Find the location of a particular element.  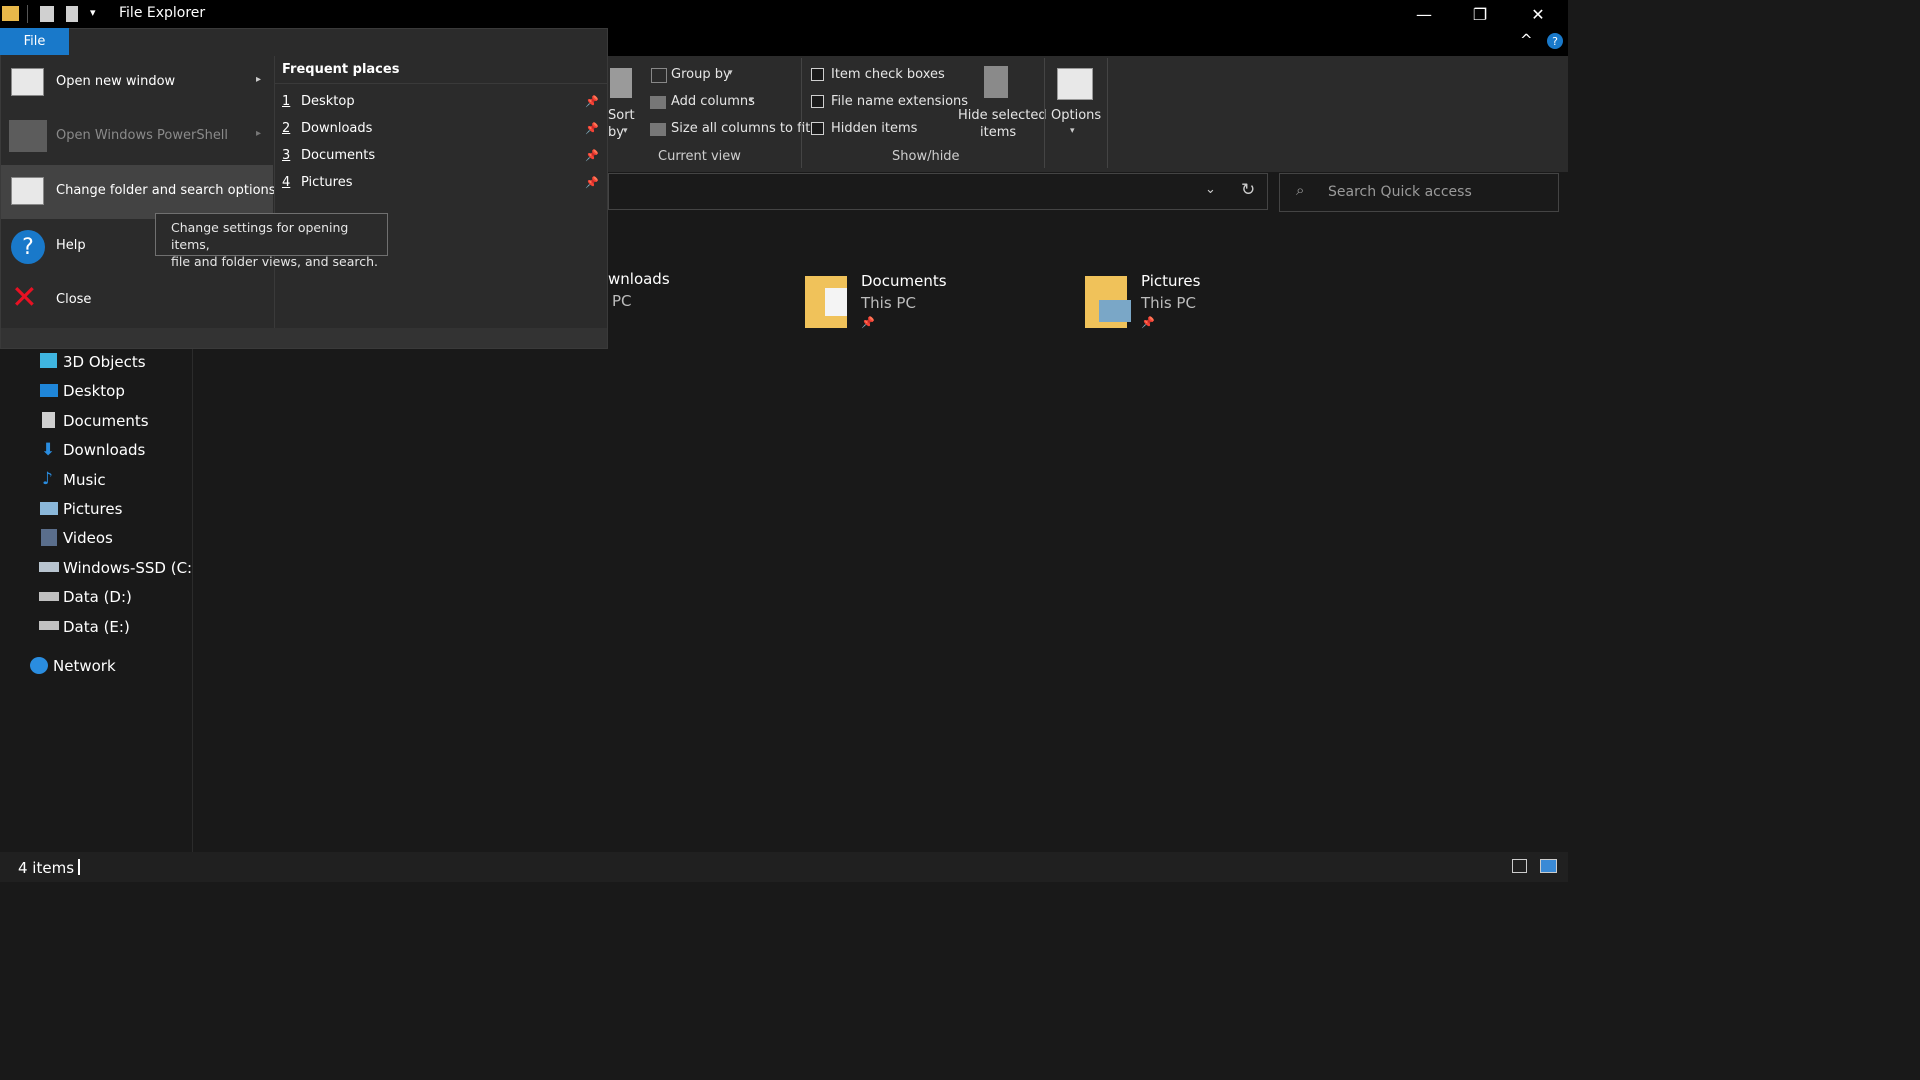

open-new-window-item: Open new window ▸ is located at coordinates (137, 83).